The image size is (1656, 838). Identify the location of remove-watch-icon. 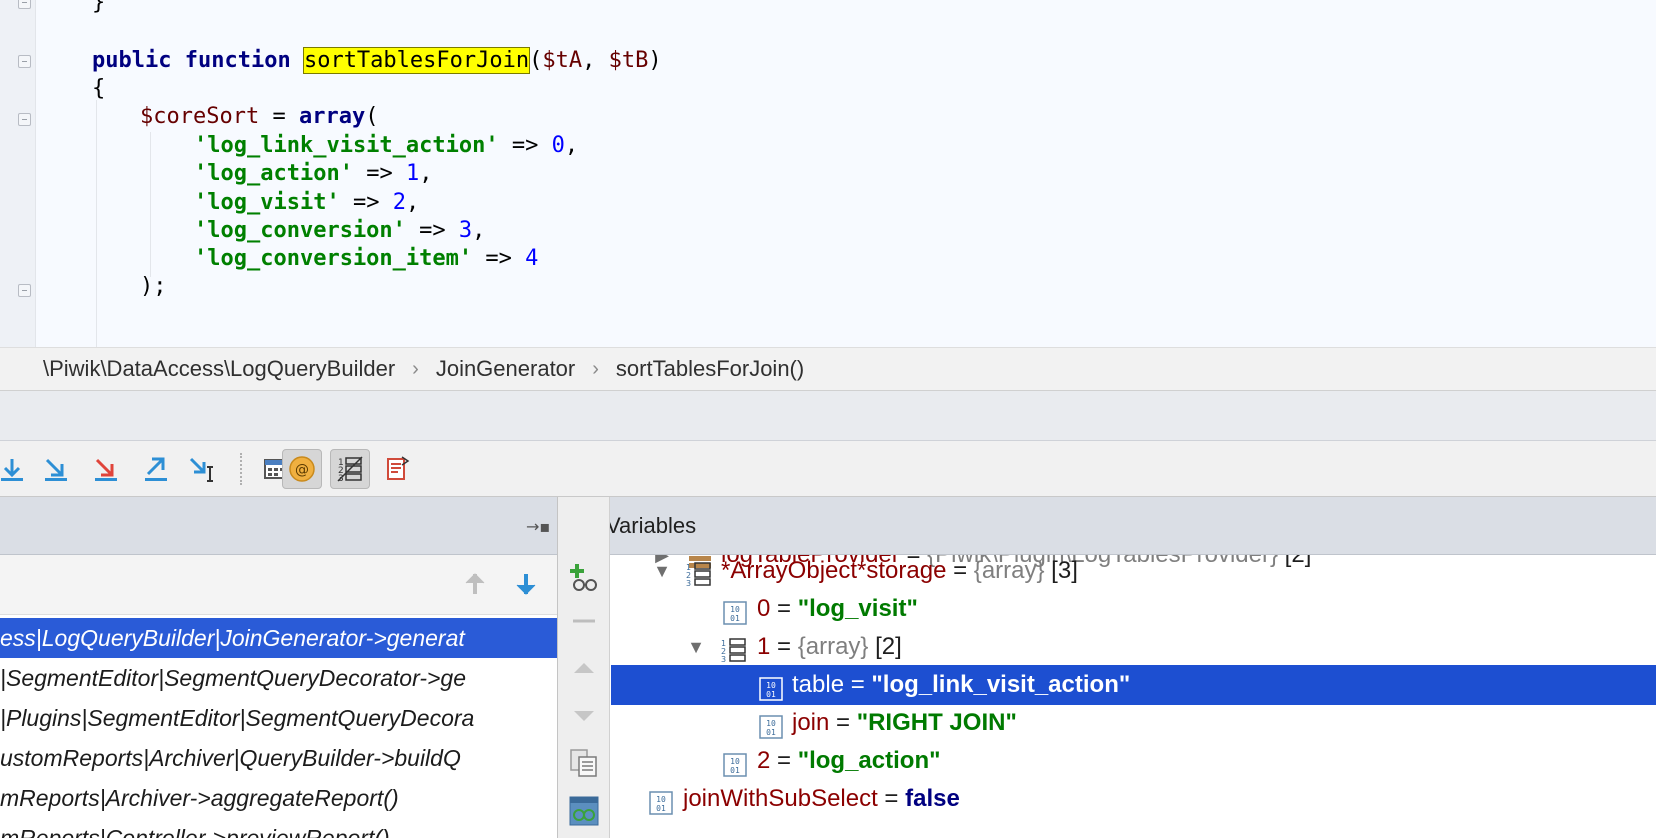
(584, 621).